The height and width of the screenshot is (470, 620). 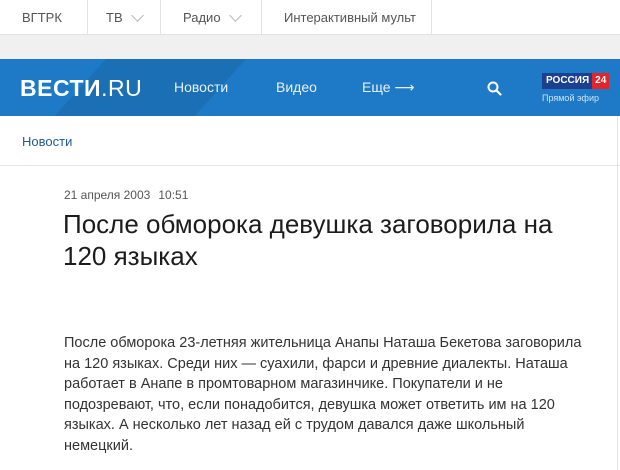 What do you see at coordinates (107, 195) in the screenshot?
I see `article-date-day: 21 апреля 2003` at bounding box center [107, 195].